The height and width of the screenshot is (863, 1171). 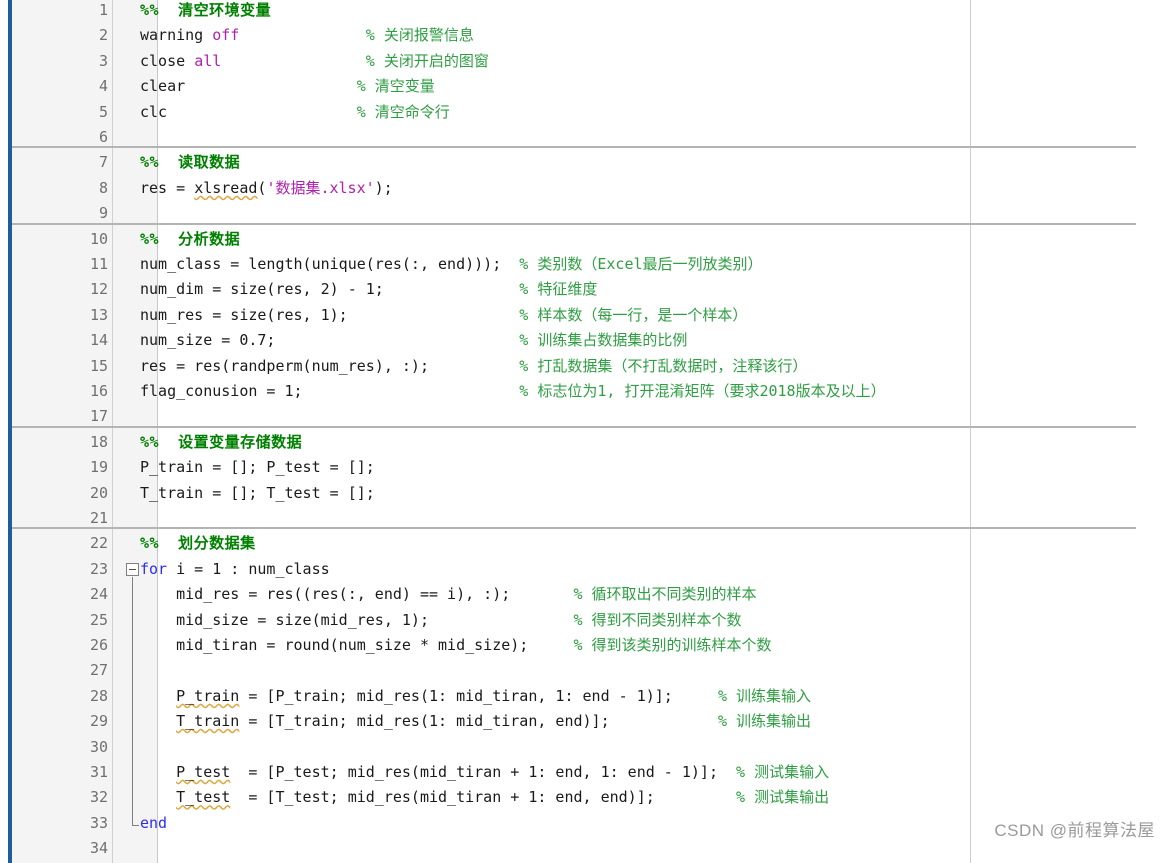 What do you see at coordinates (208, 695) in the screenshot?
I see `code-warning-token: P_train` at bounding box center [208, 695].